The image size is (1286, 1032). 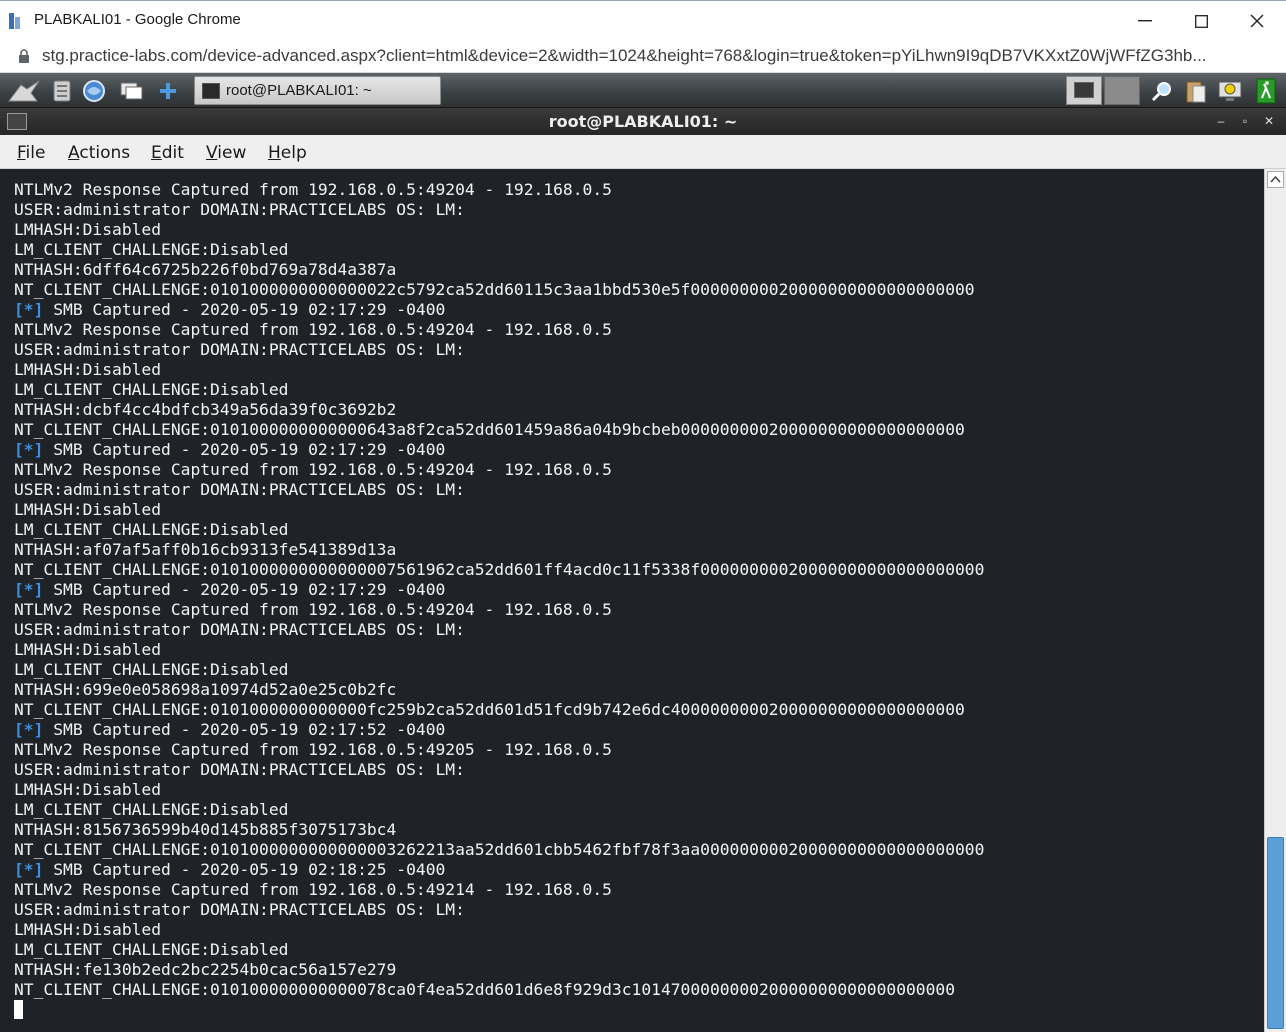 What do you see at coordinates (205, 969) in the screenshot?
I see `terminal-line-text: NTHASH:fe130b2edc2bc2254b0cac56a157e279` at bounding box center [205, 969].